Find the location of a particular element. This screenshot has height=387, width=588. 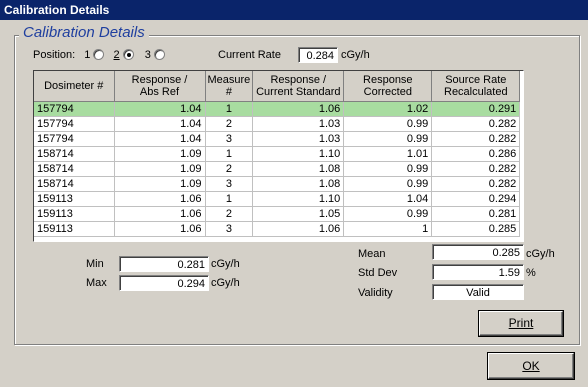

min-unit: cGy/h is located at coordinates (225, 264).